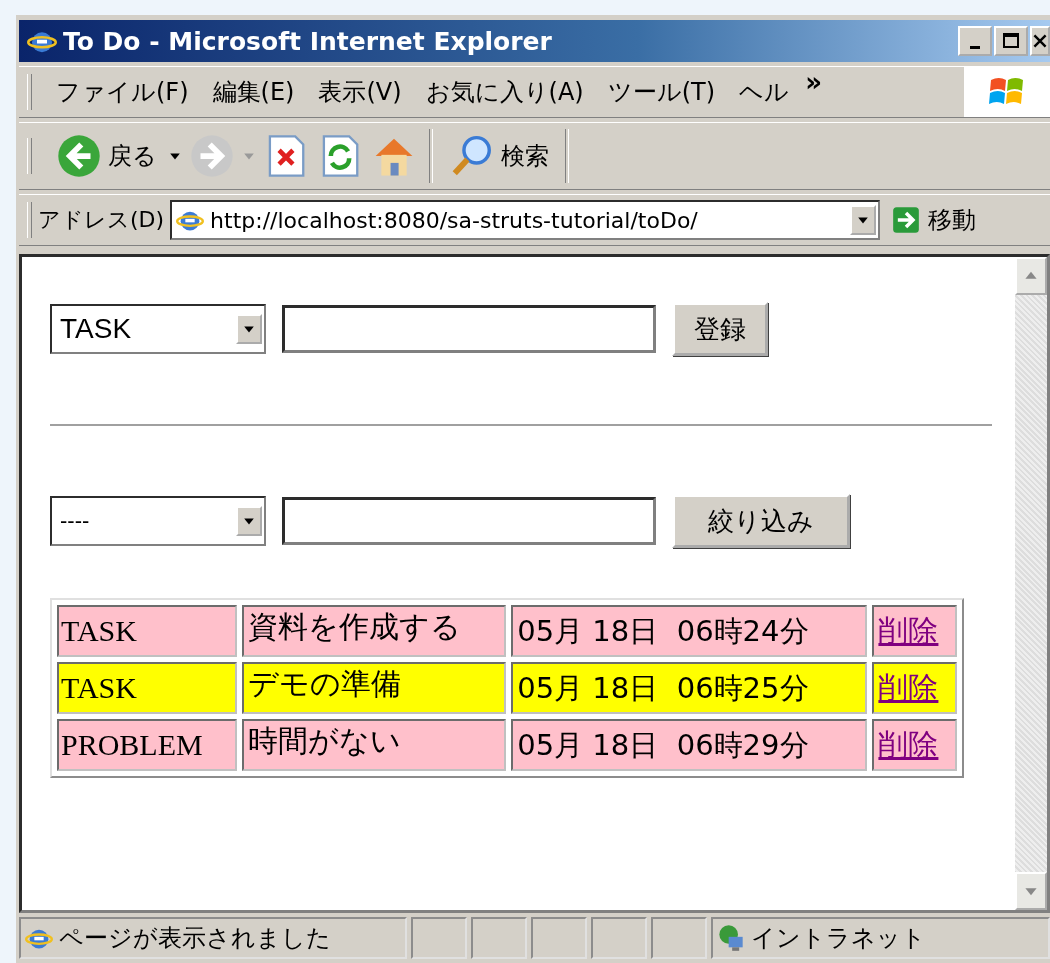 The width and height of the screenshot is (1050, 963). Describe the element at coordinates (689, 745) in the screenshot. I see `date-cell: 05月 18日 06時29分` at that location.